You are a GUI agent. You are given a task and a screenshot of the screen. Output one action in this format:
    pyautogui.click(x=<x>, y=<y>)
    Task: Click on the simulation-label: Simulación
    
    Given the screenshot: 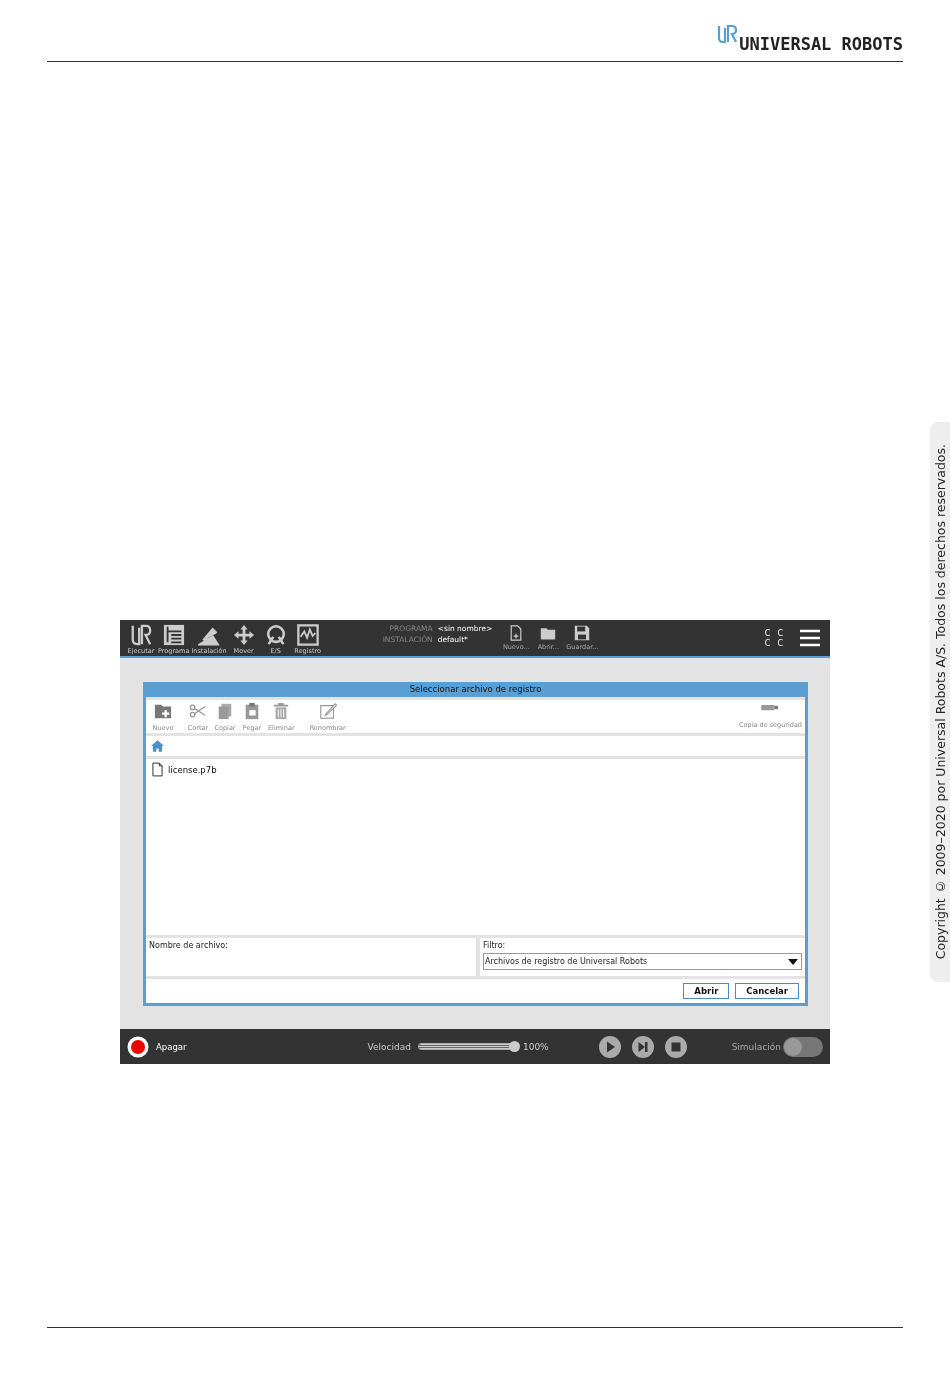 What is the action you would take?
    pyautogui.click(x=756, y=1046)
    